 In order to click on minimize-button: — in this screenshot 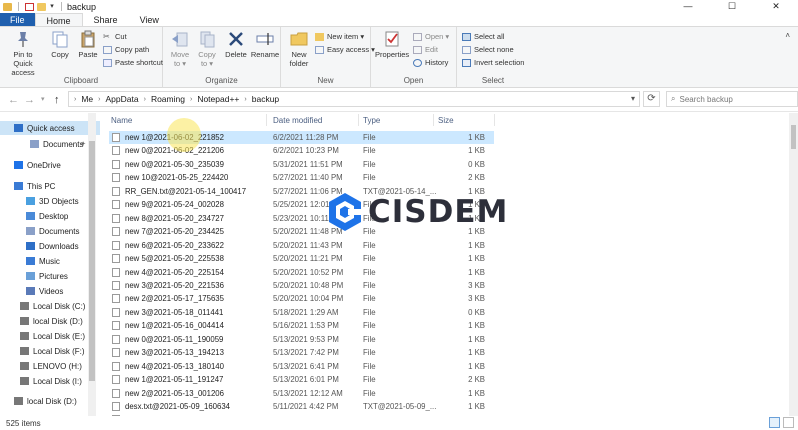, I will do `click(688, 6)`.